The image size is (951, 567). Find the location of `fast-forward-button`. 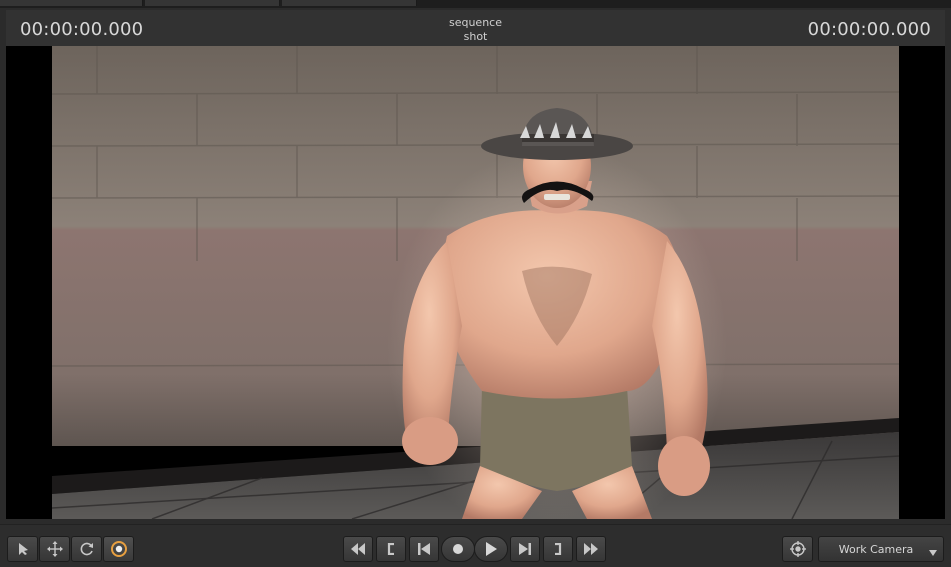

fast-forward-button is located at coordinates (591, 549).